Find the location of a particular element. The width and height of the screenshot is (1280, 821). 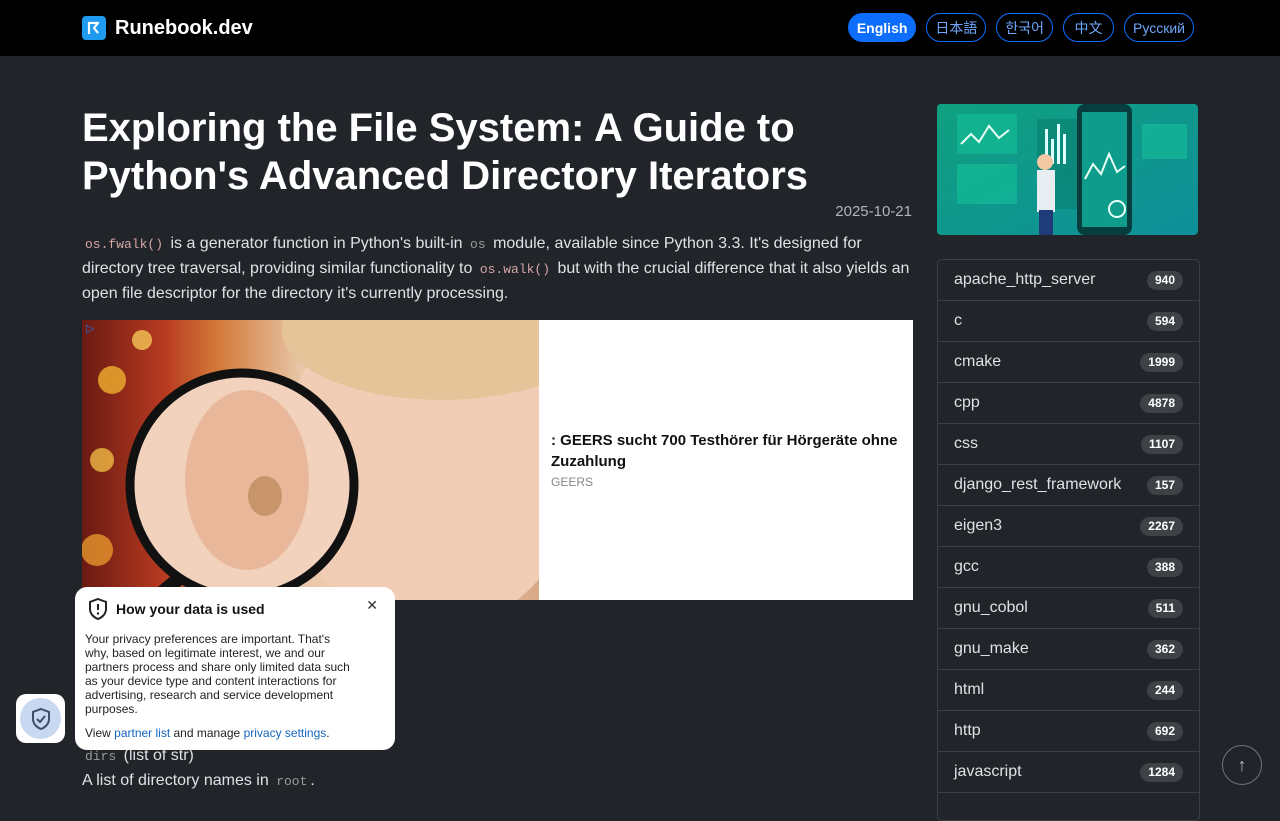

tag-name: css is located at coordinates (966, 443).